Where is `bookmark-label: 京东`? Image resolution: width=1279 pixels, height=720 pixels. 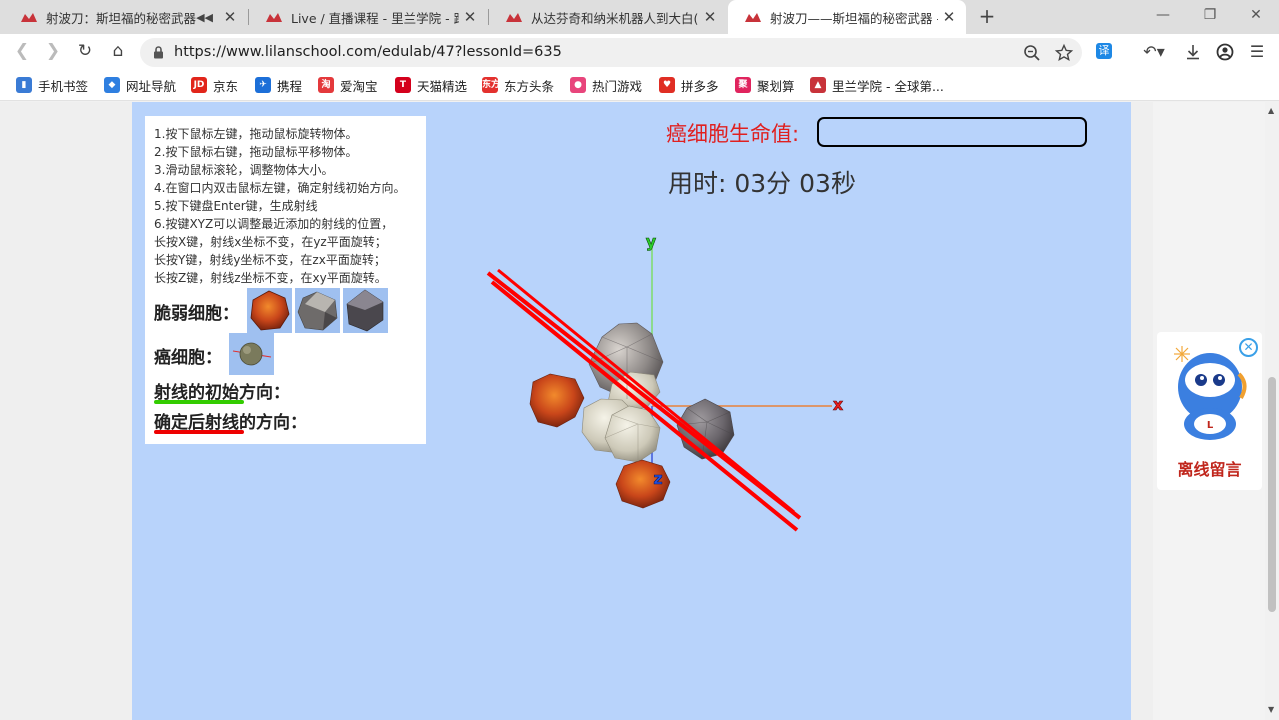
bookmark-label: 京东 is located at coordinates (226, 86).